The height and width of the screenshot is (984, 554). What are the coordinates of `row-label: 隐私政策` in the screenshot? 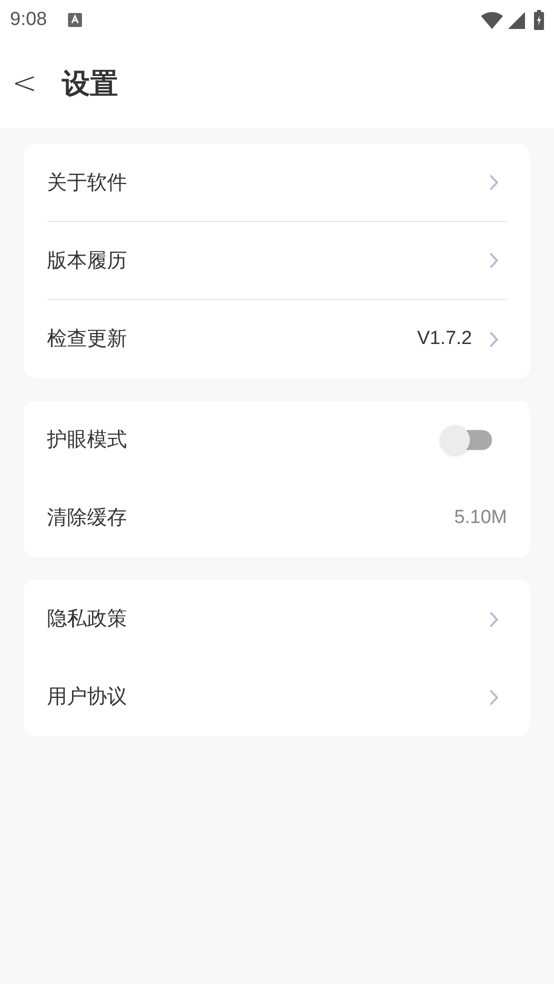 It's located at (87, 619).